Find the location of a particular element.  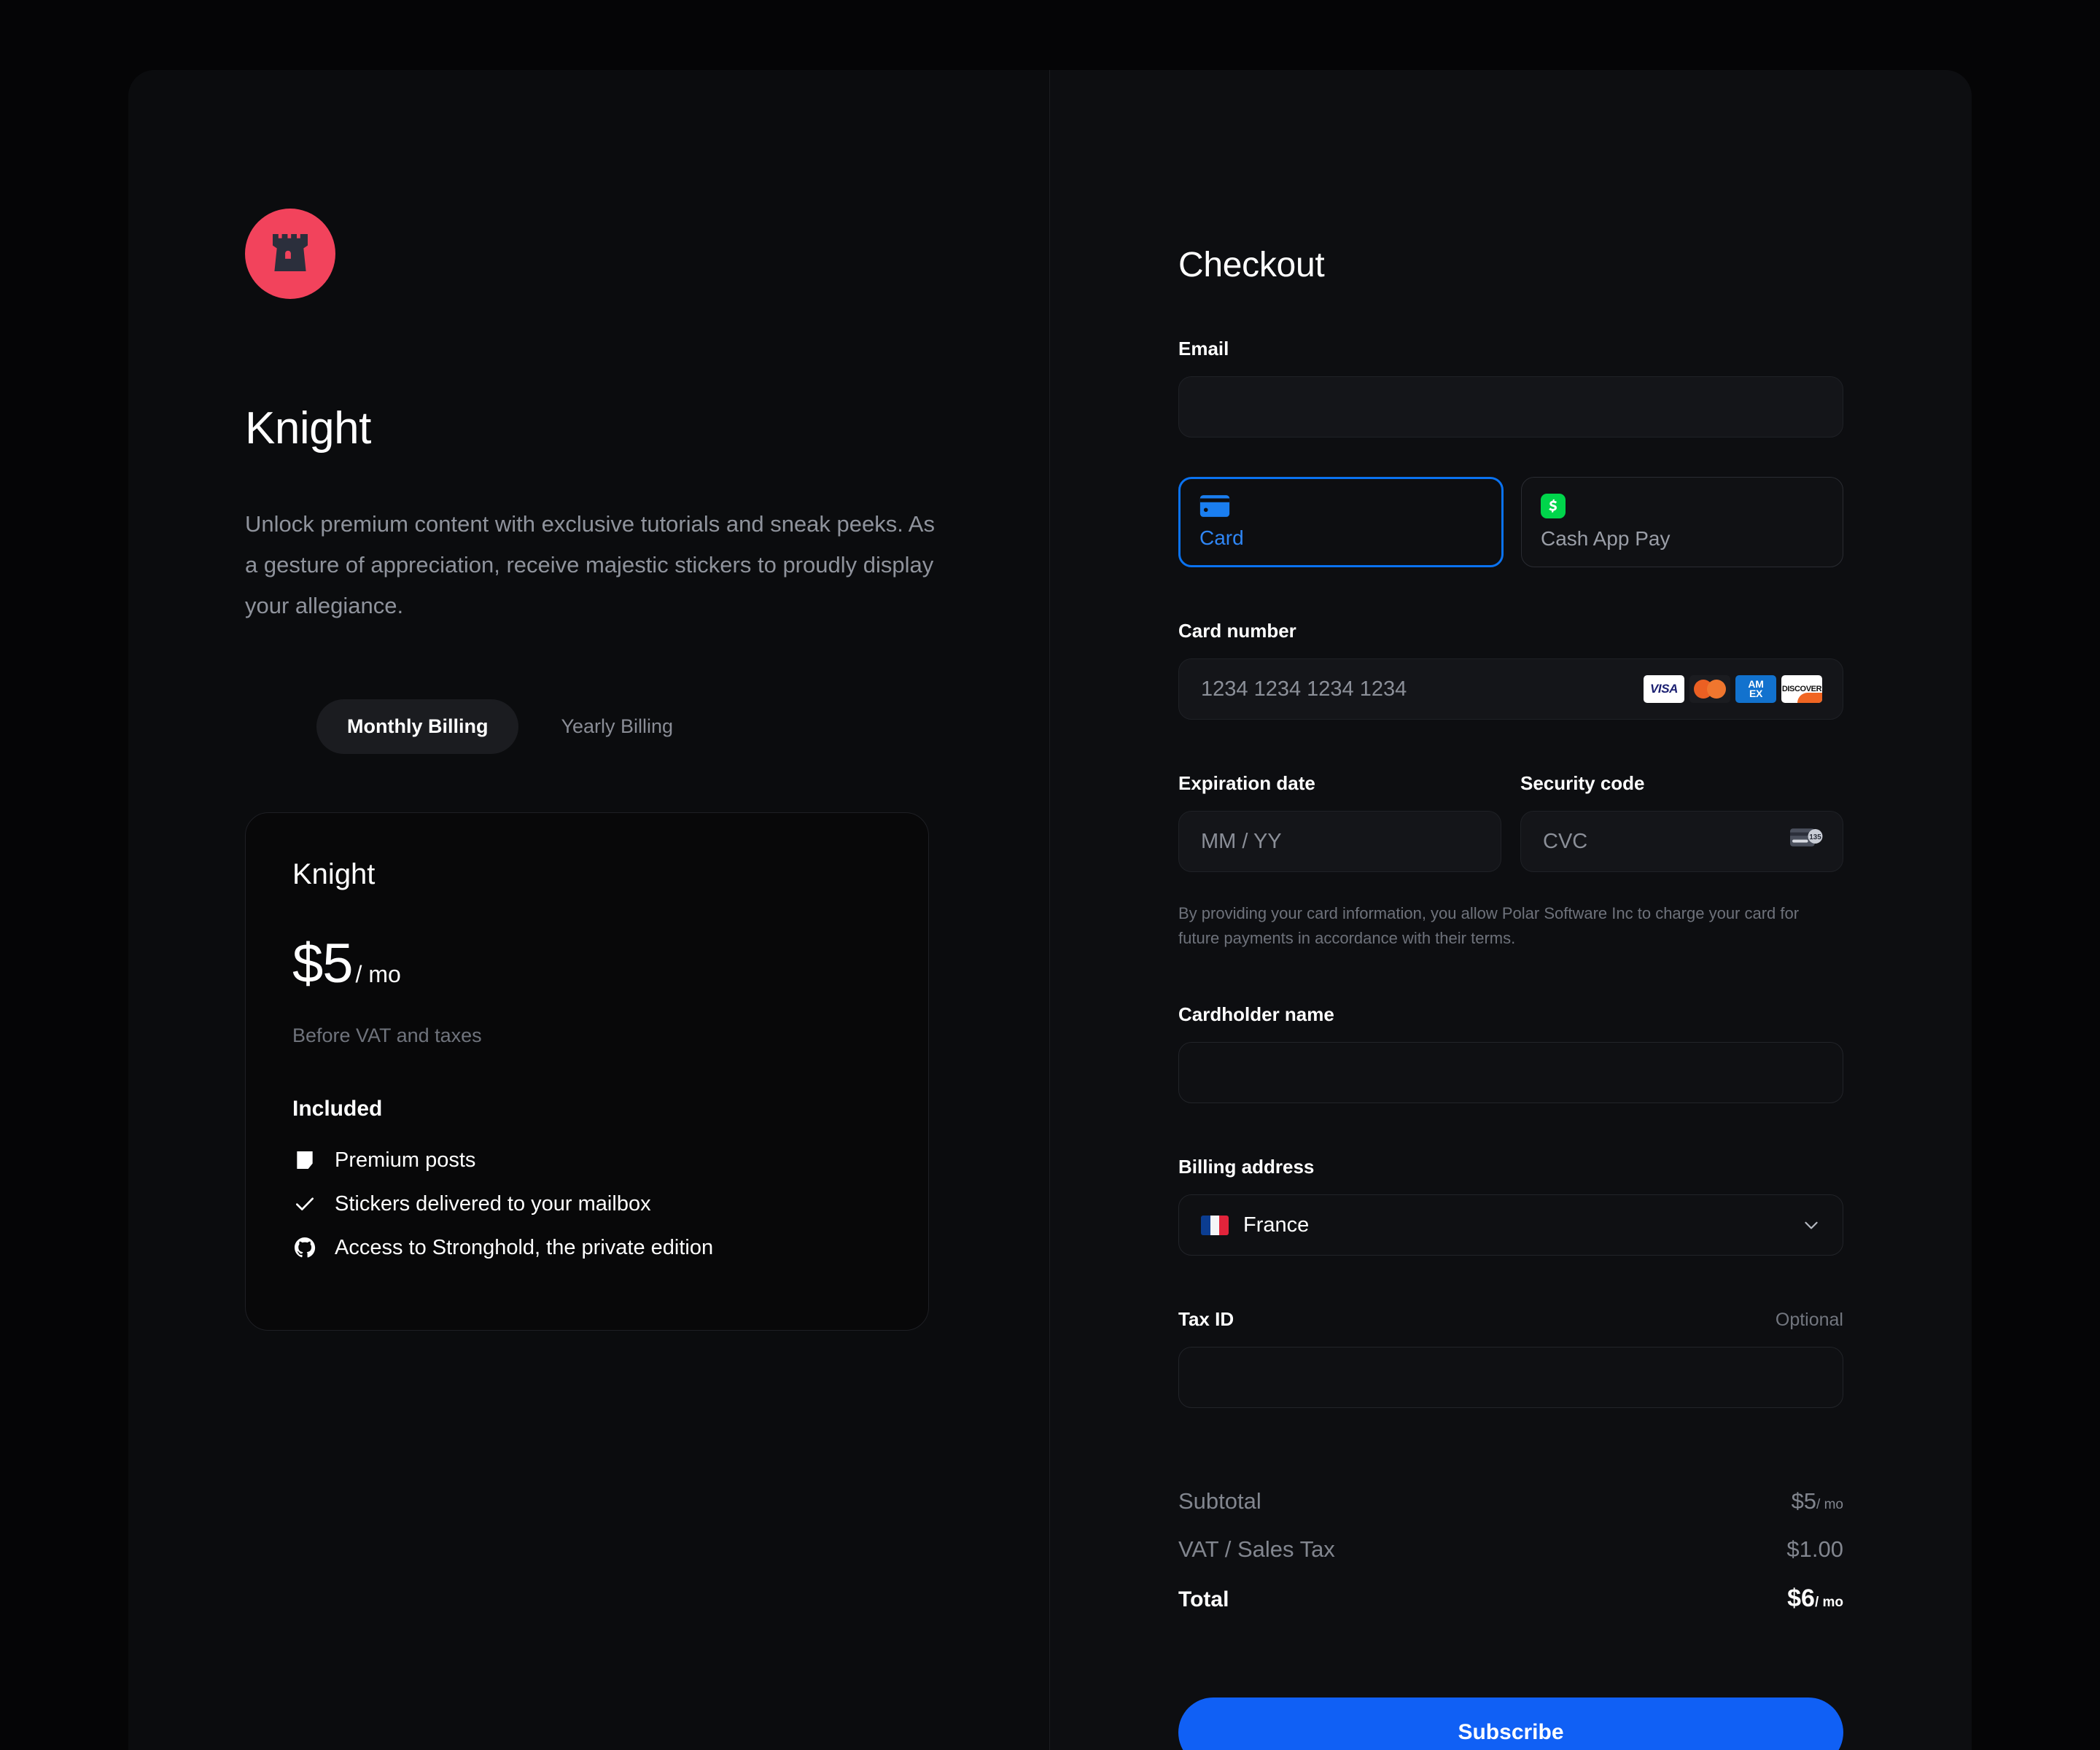

summary-row-subtotal: Subtotal $5/ mo is located at coordinates (1510, 1501).